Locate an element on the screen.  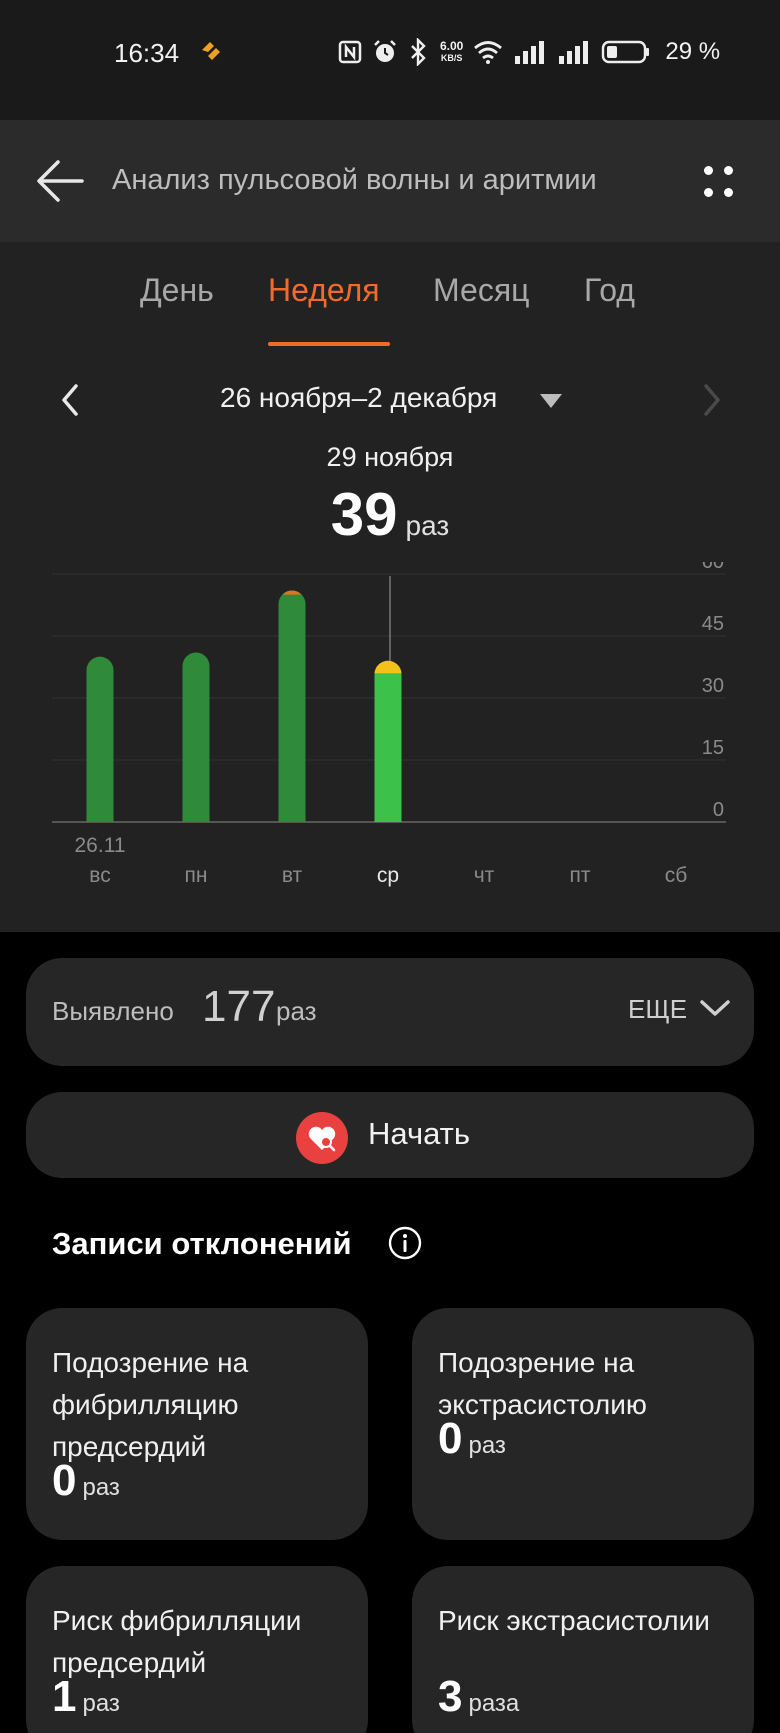
info-icon is located at coordinates (405, 1243).